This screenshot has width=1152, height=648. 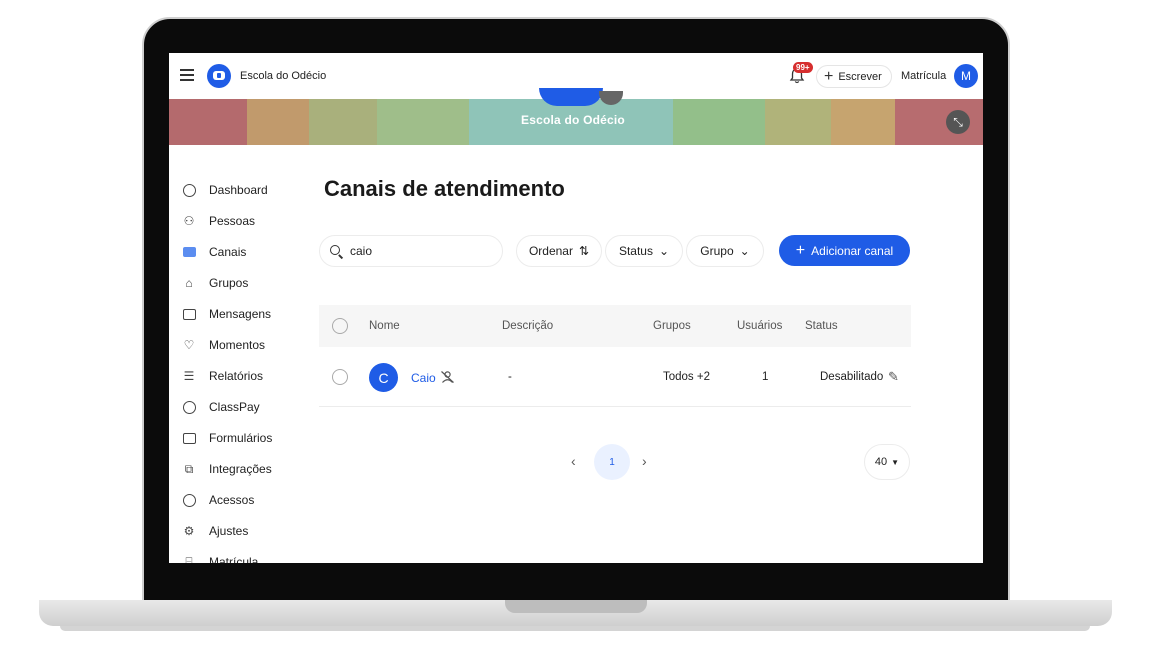 What do you see at coordinates (966, 76) in the screenshot?
I see `user-avatar: M` at bounding box center [966, 76].